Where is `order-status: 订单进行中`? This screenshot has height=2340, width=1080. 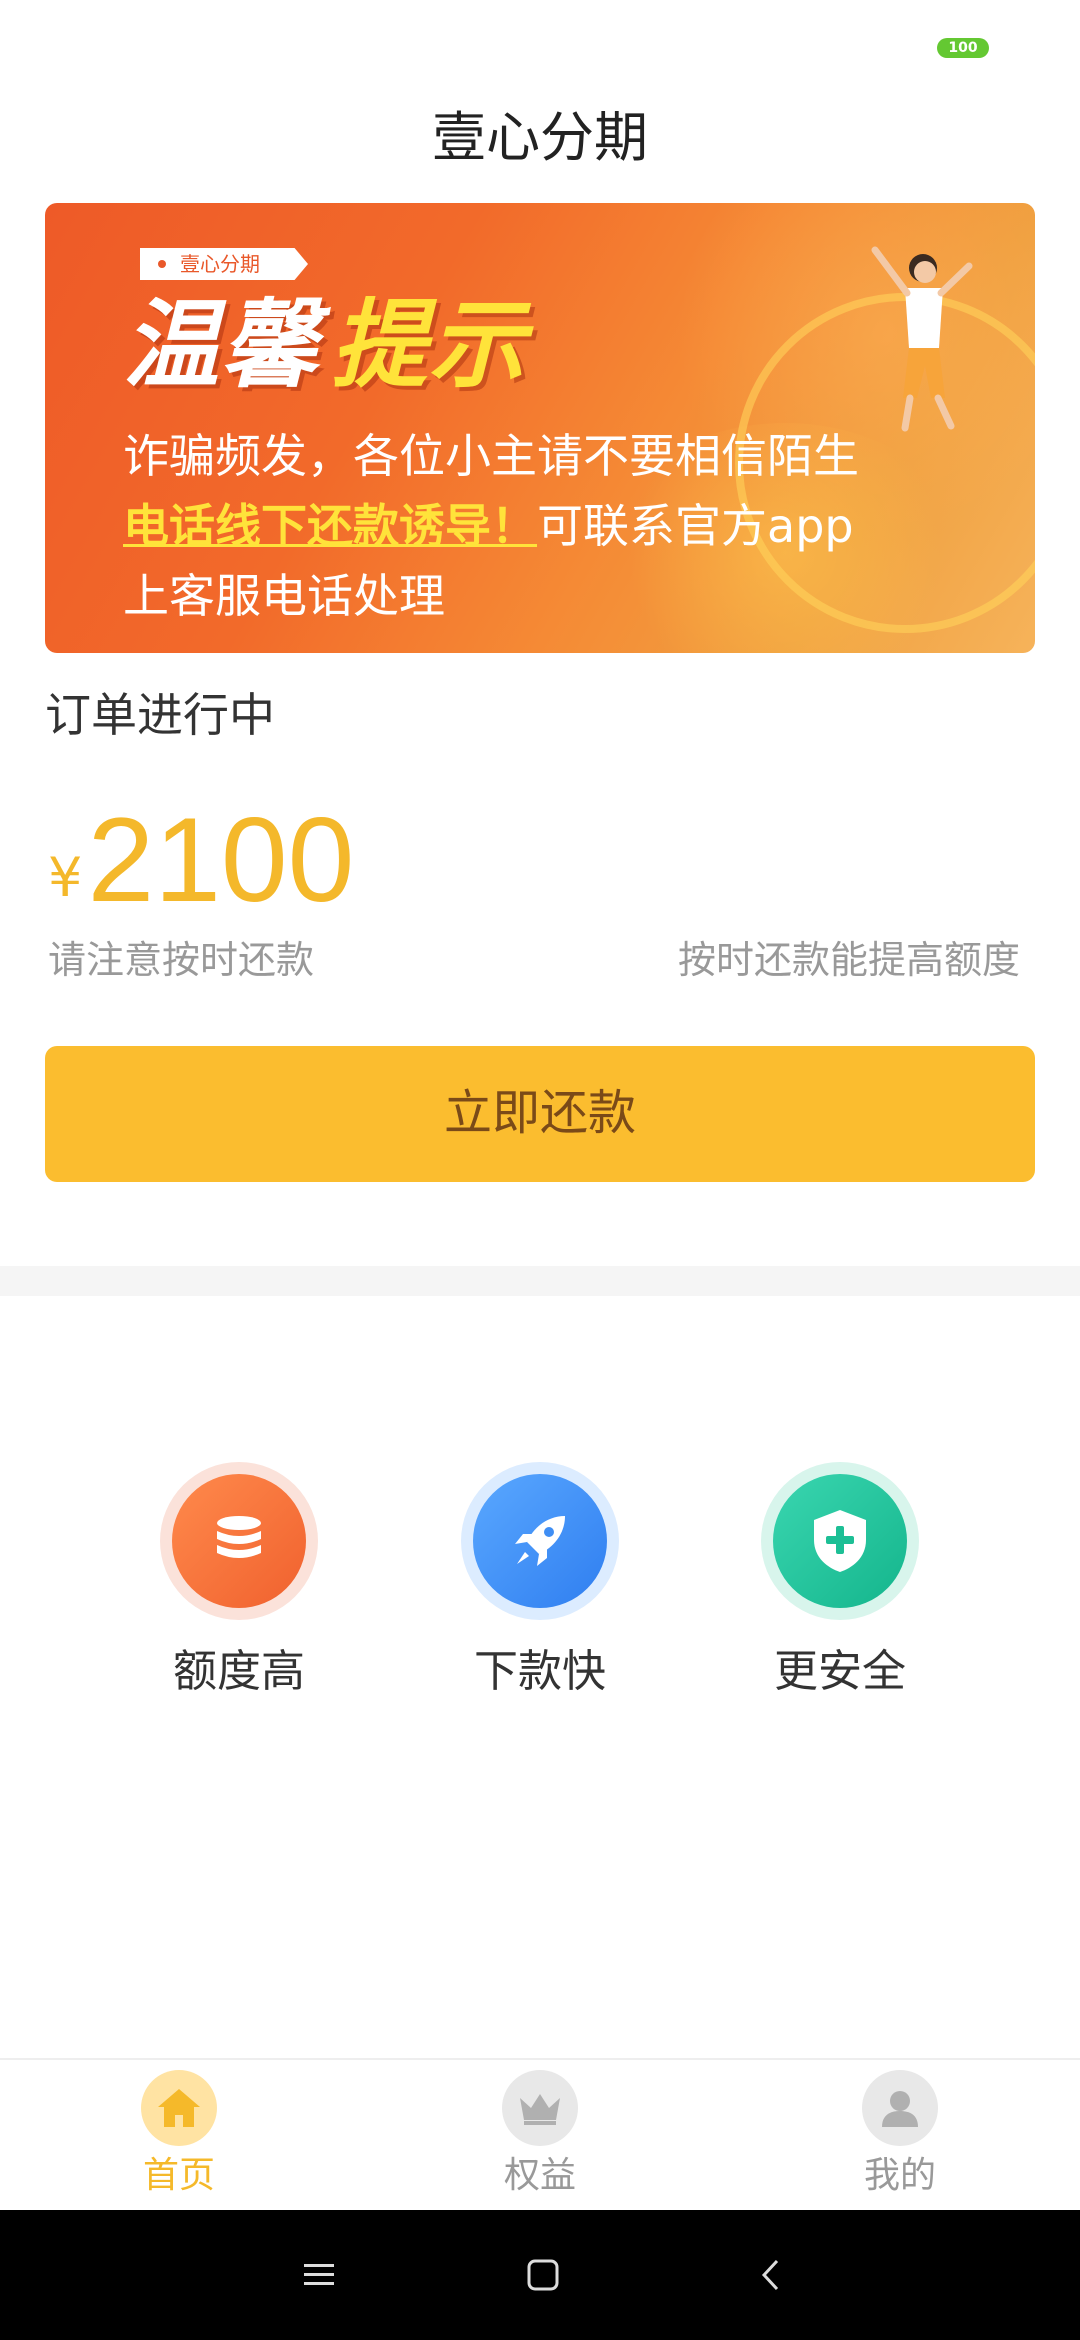
order-status: 订单进行中 is located at coordinates (160, 715).